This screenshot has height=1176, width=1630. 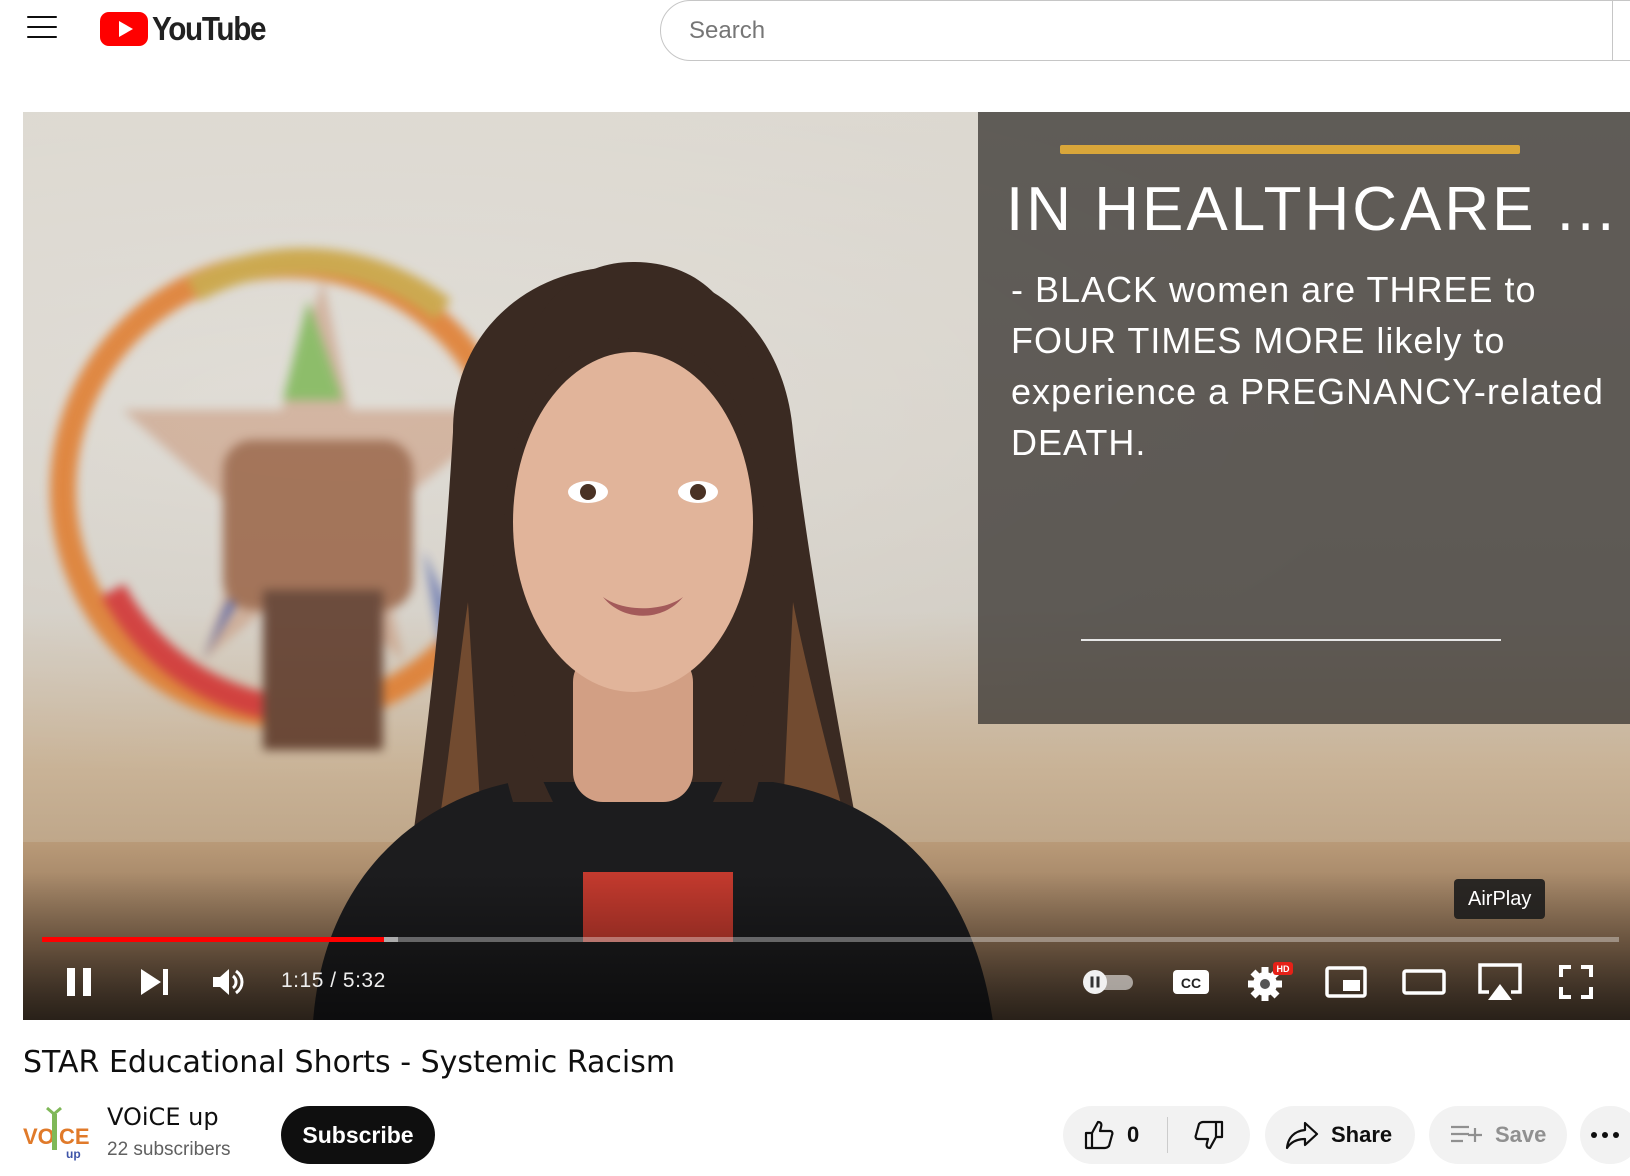 I want to click on save-label: Save, so click(x=1521, y=1134).